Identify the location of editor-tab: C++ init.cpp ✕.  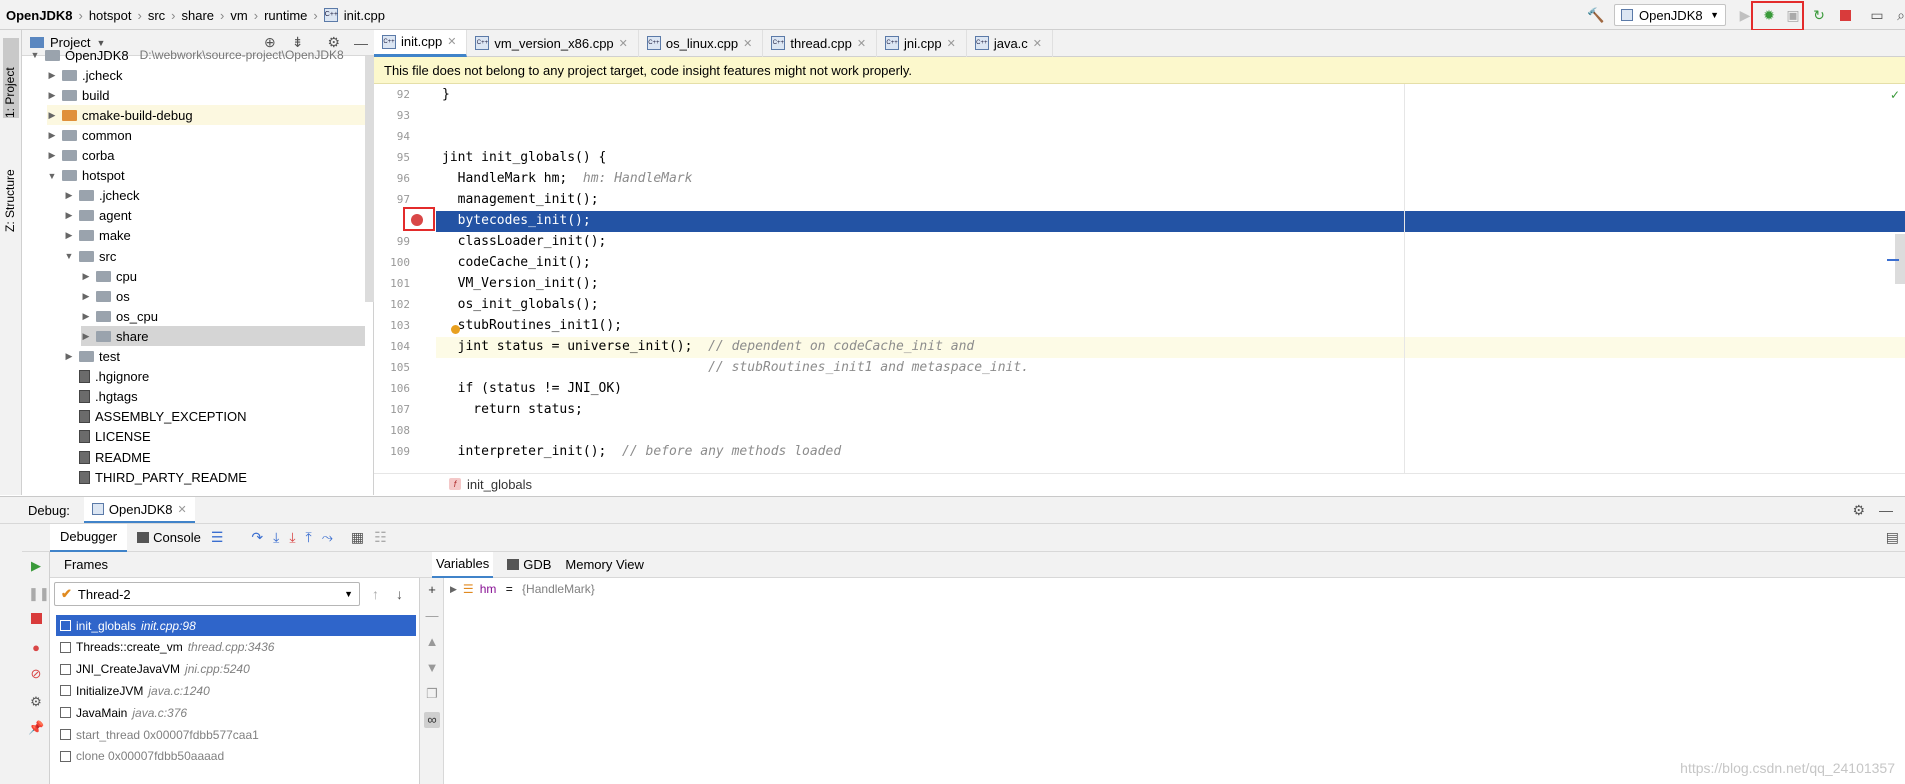
(421, 43).